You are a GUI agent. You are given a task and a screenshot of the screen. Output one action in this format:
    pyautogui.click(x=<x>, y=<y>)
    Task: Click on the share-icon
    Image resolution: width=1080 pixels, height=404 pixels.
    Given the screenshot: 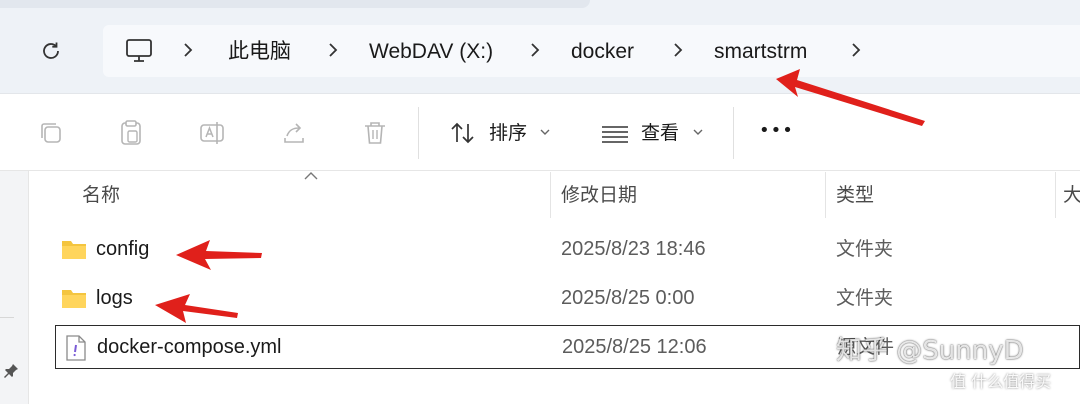 What is the action you would take?
    pyautogui.click(x=294, y=133)
    